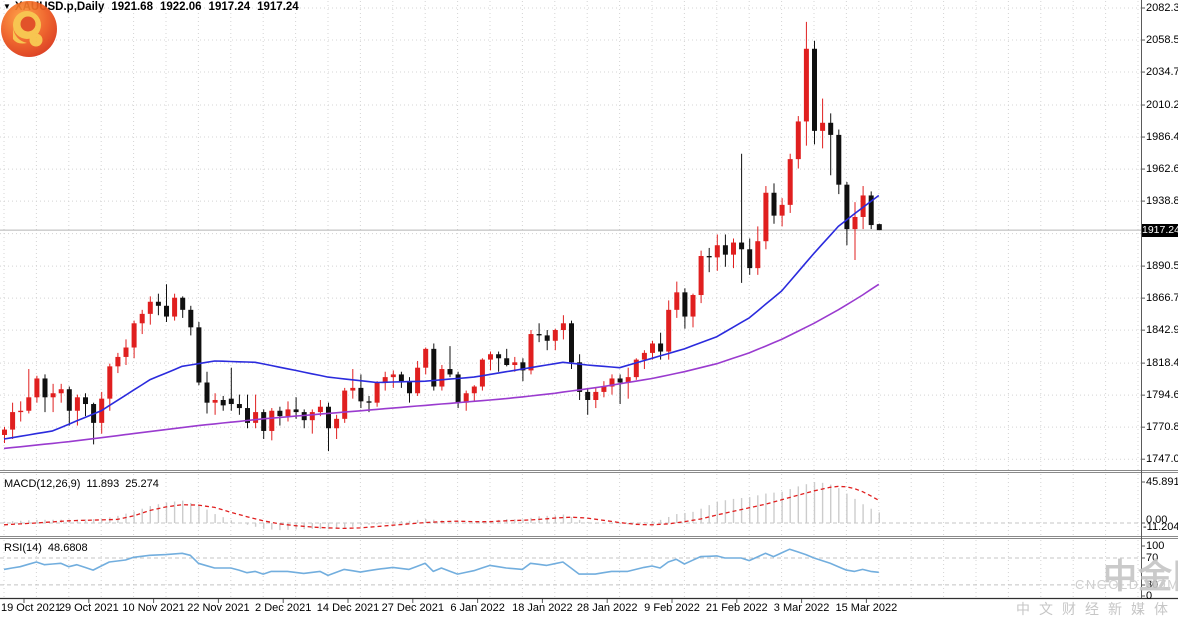 This screenshot has height=617, width=1178. What do you see at coordinates (180, 7) in the screenshot?
I see `quote-high: 1922.06` at bounding box center [180, 7].